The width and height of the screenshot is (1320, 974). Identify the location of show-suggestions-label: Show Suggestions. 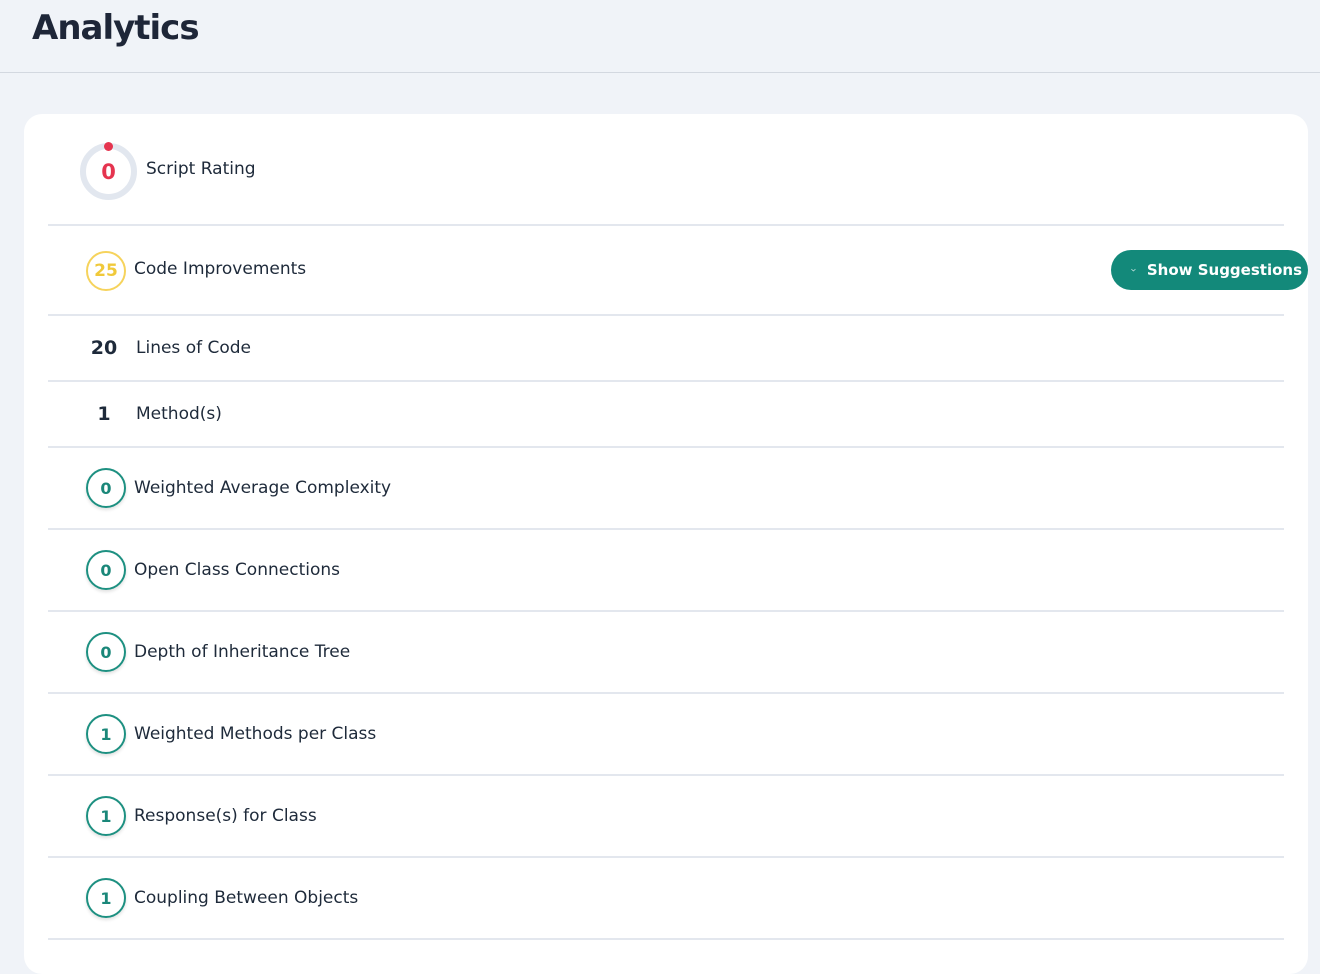
(1224, 270).